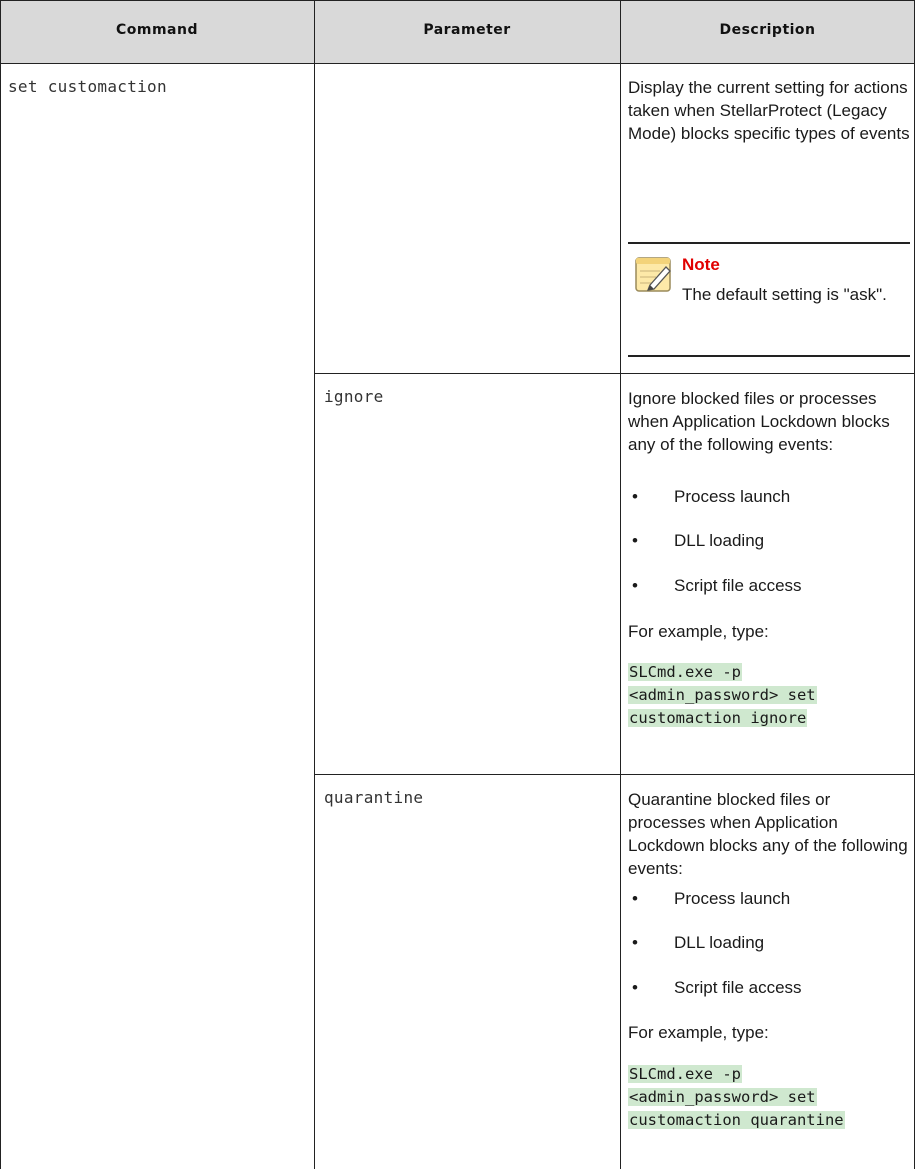  I want to click on parameter-quarantine: quarantine, so click(374, 797).